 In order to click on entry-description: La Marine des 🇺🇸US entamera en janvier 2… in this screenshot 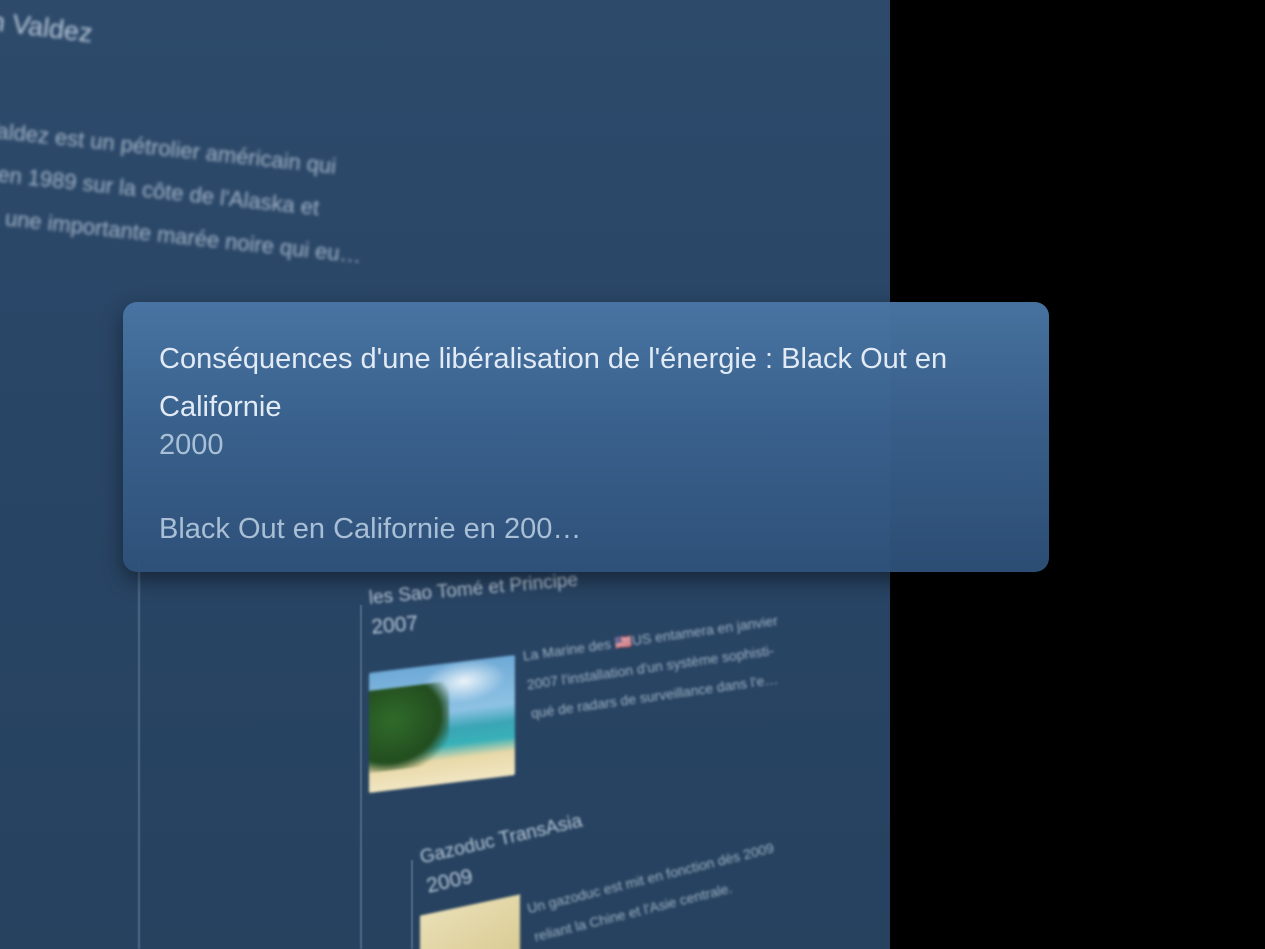, I will do `click(654, 667)`.